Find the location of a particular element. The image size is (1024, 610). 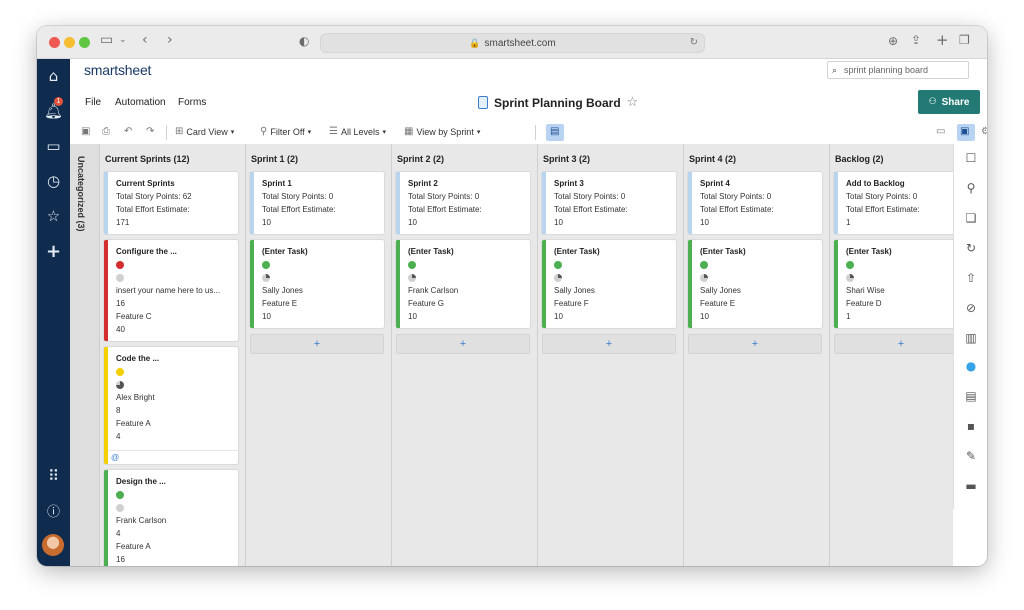

help-icon: ⓘ is located at coordinates (53, 510).